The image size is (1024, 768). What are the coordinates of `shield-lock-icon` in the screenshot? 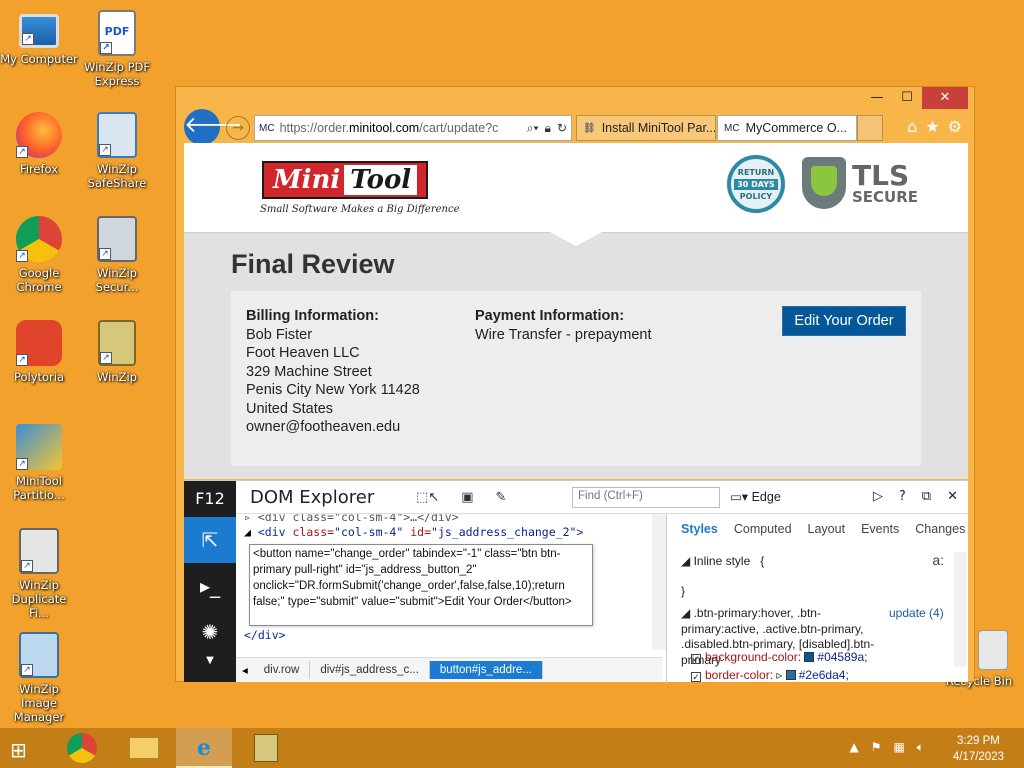 It's located at (824, 183).